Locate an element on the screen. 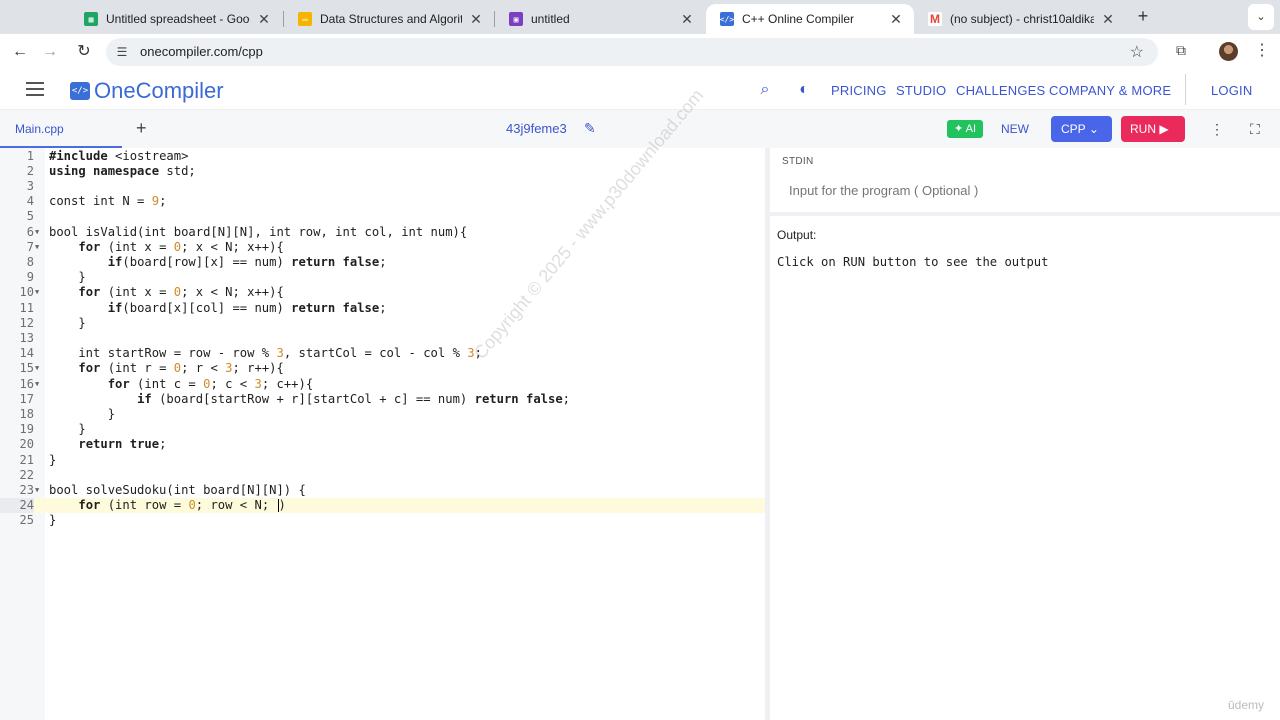 Image resolution: width=1280 pixels, height=720 pixels. forward-arrow-icon: → is located at coordinates (50, 52).